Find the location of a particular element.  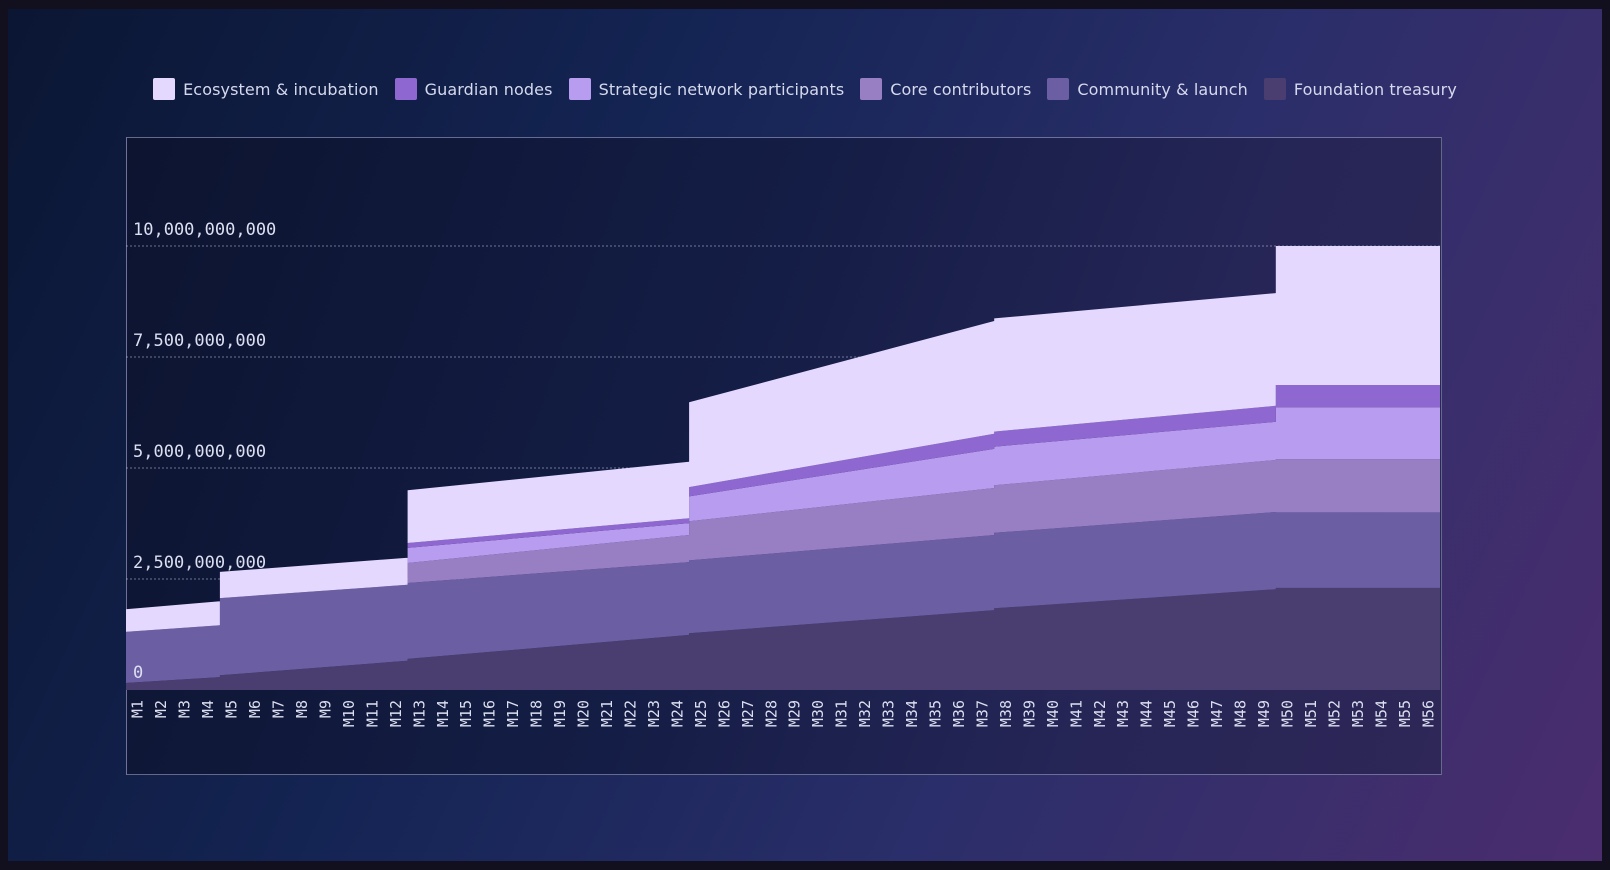

x-tick-label: M35 is located at coordinates (936, 713).